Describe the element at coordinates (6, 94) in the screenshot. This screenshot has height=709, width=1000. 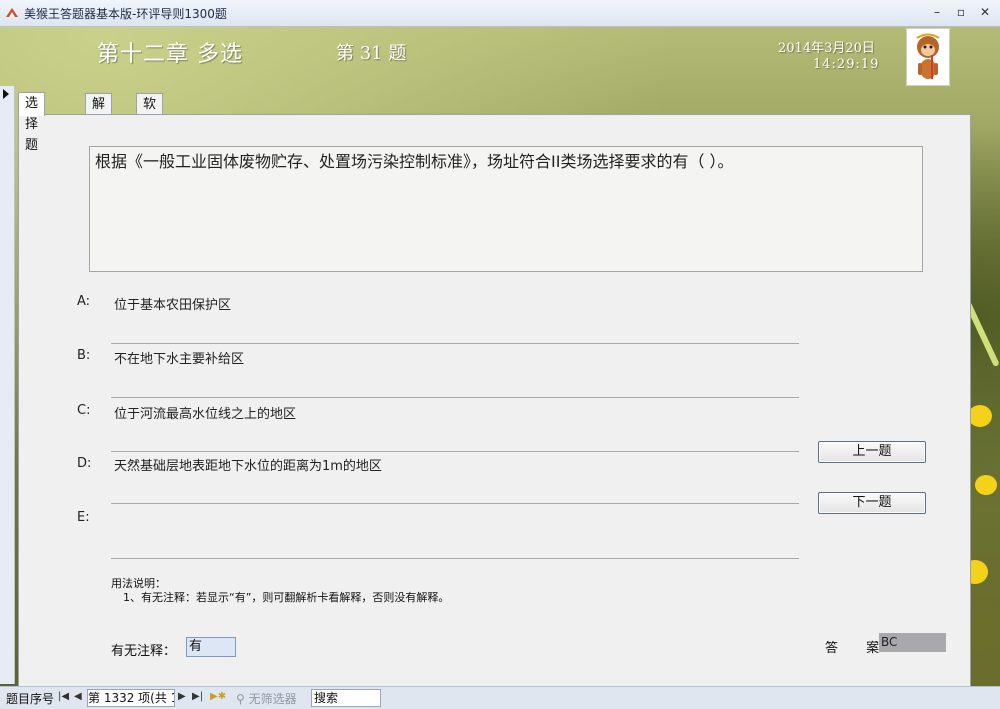
I see `current-record-arrow-icon` at that location.